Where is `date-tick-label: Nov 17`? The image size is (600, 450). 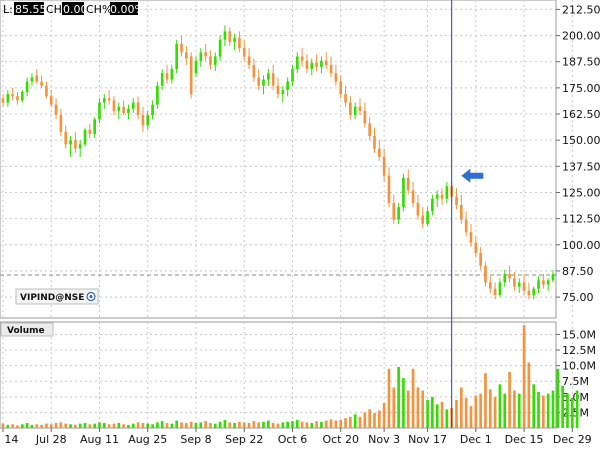
date-tick-label: Nov 17 is located at coordinates (427, 439).